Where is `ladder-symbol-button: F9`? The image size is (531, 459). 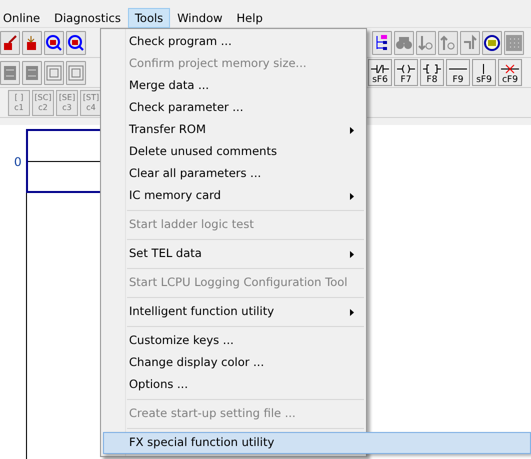 ladder-symbol-button: F9 is located at coordinates (458, 72).